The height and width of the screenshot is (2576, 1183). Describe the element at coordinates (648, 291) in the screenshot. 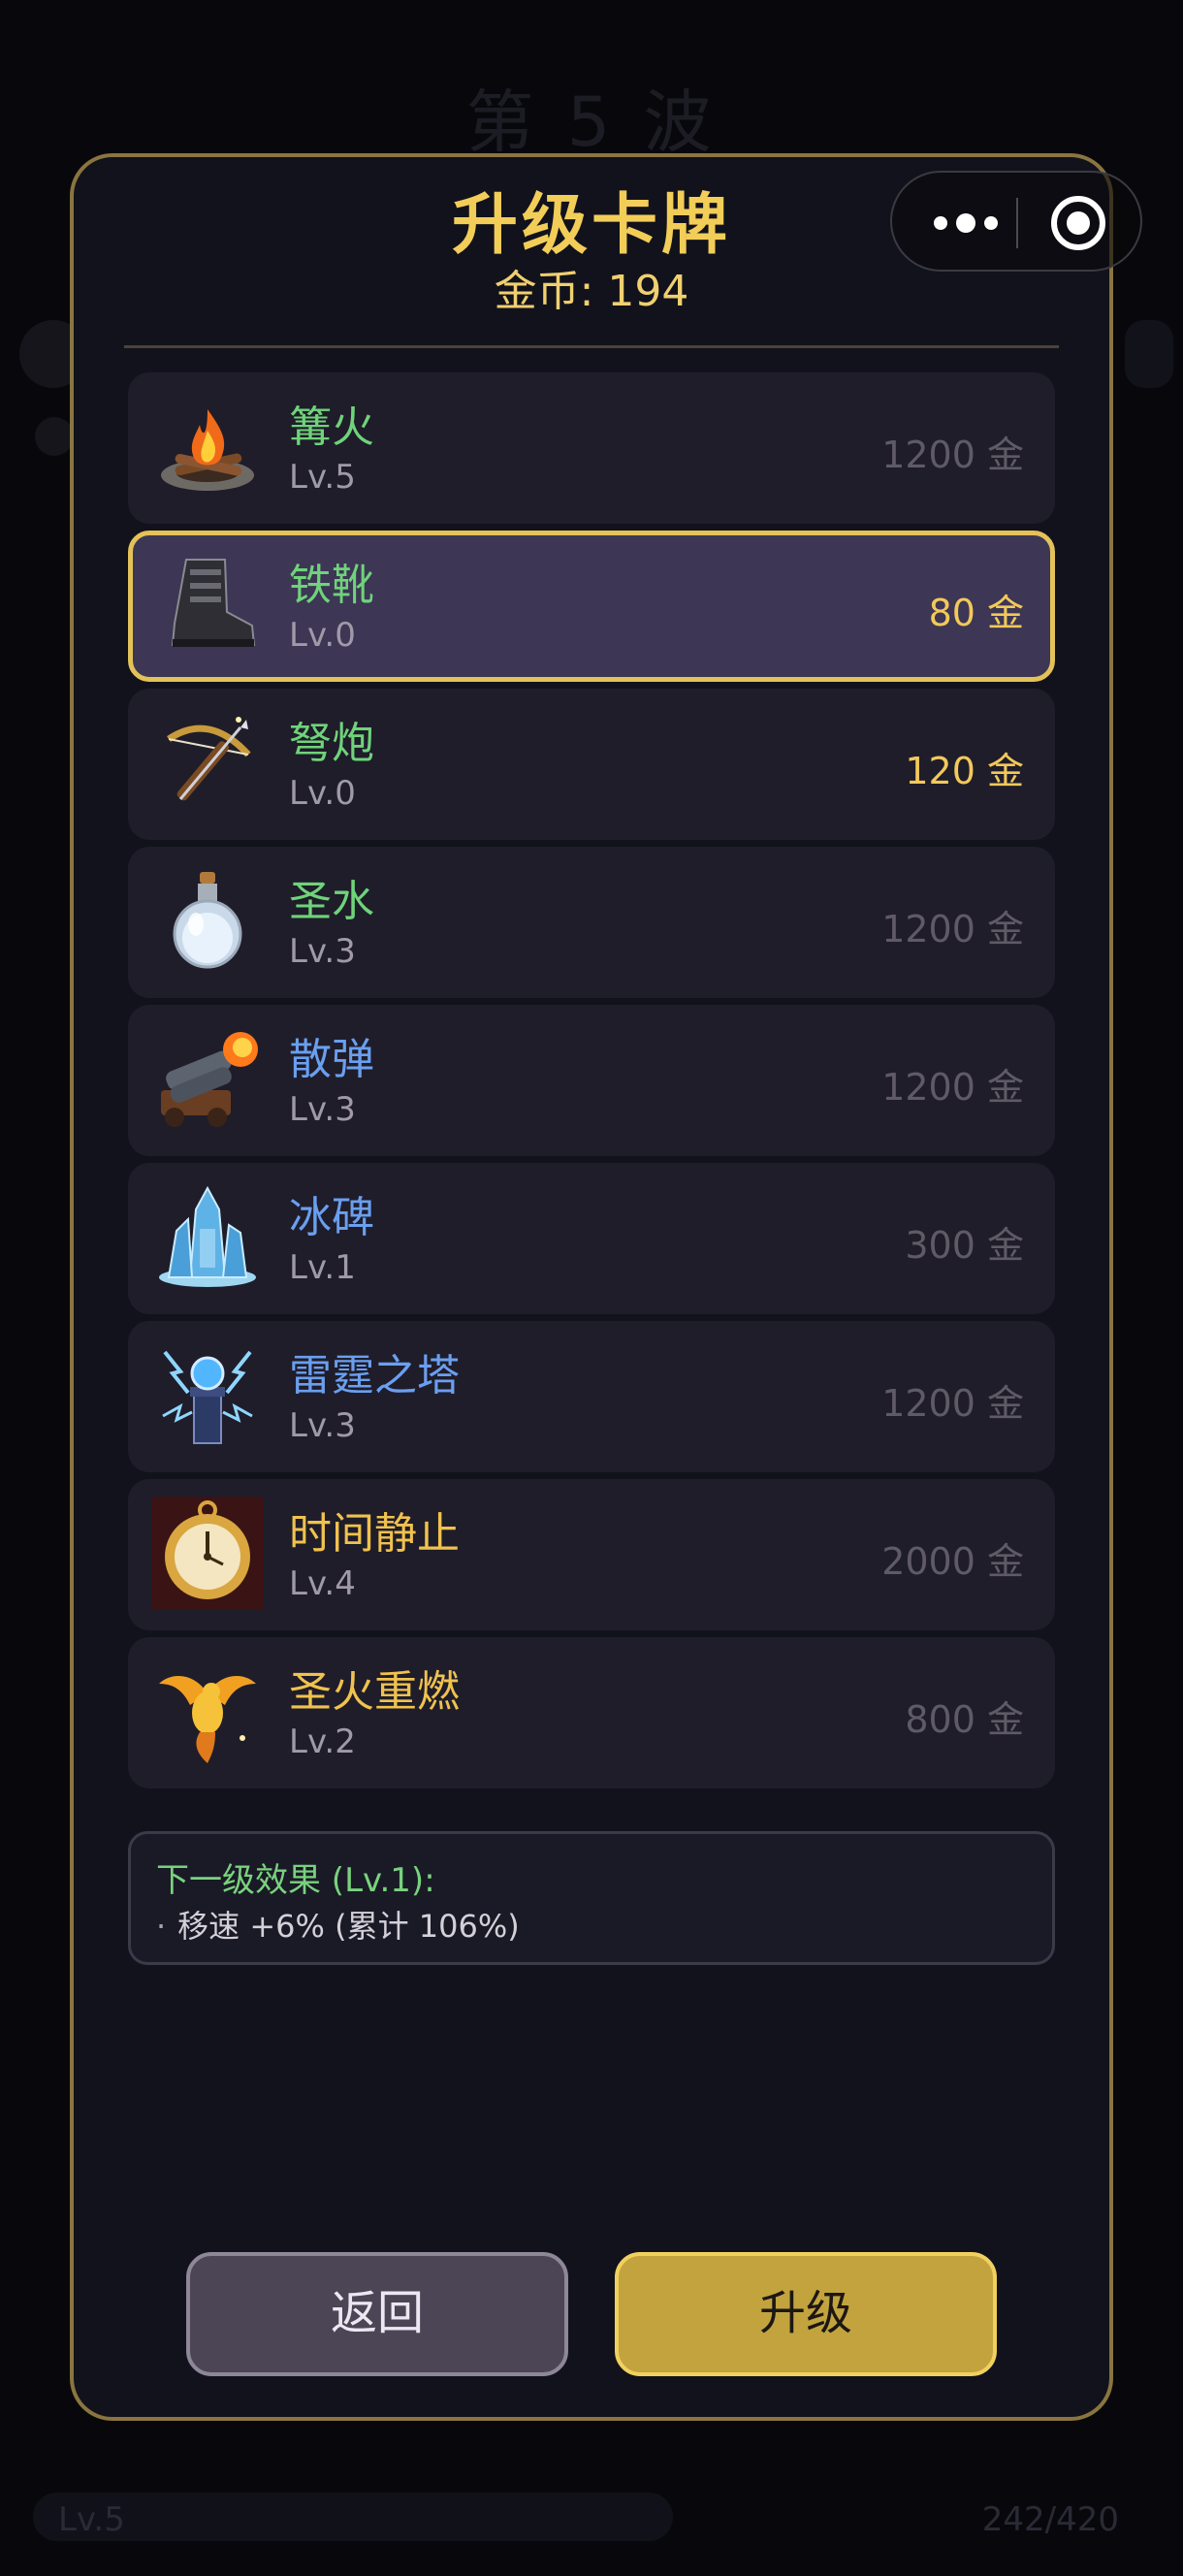

I see `coin-value: 194` at that location.